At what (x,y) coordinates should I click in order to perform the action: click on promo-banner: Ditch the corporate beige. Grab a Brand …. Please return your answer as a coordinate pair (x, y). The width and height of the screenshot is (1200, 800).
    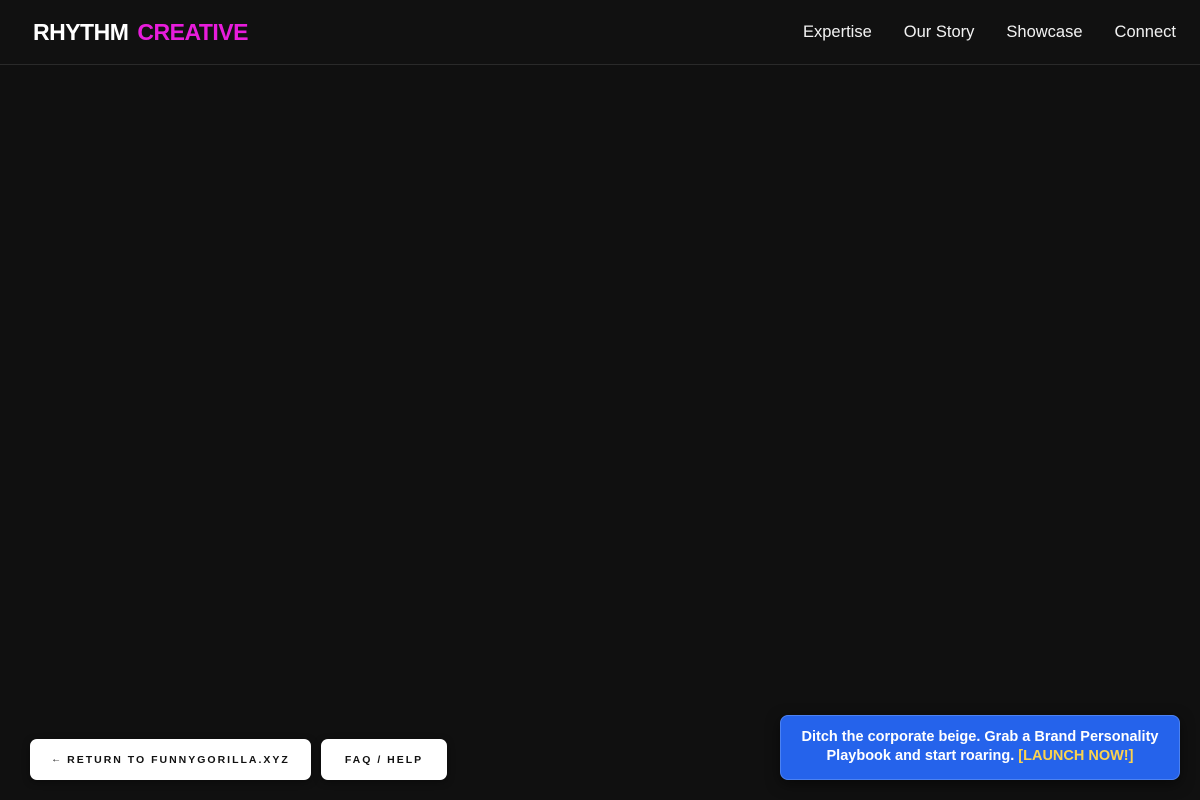
    Looking at the image, I should click on (980, 747).